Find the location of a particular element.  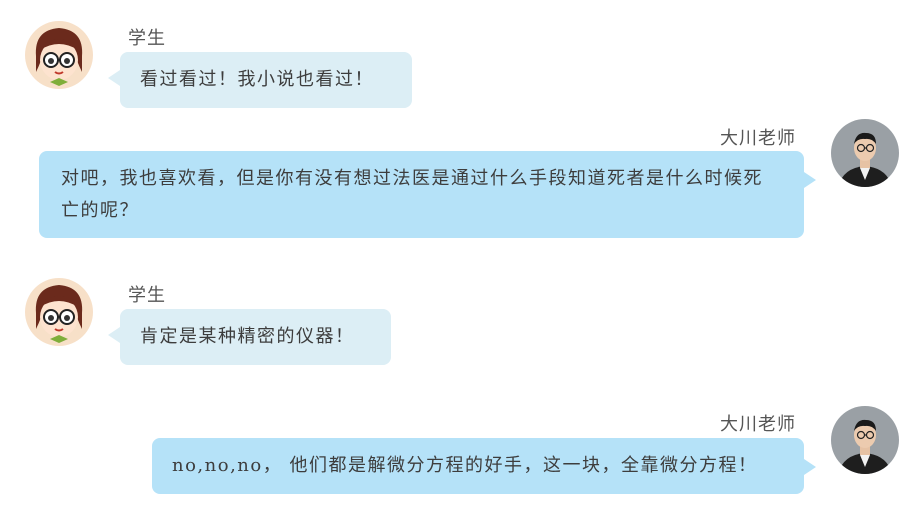

message-bubble: 肯定是某种精密的仪器！ is located at coordinates (255, 337).